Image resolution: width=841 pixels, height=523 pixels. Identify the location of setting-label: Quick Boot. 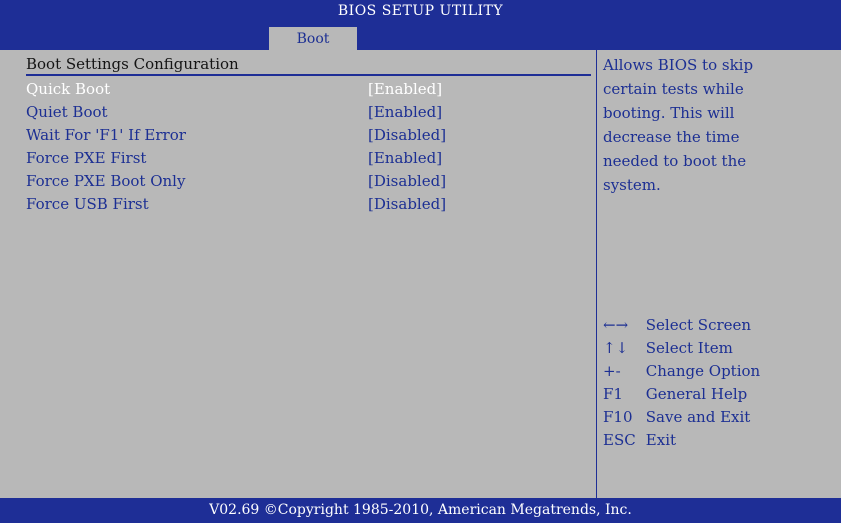
(68, 89).